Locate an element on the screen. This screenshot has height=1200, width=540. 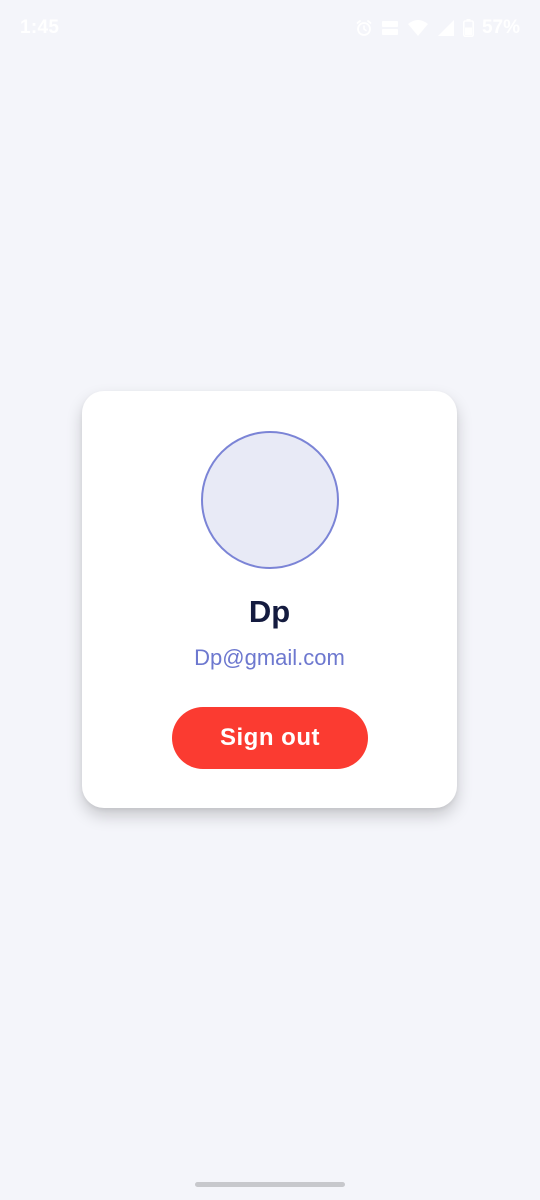
status-bar: 1:45 57% is located at coordinates (270, 28).